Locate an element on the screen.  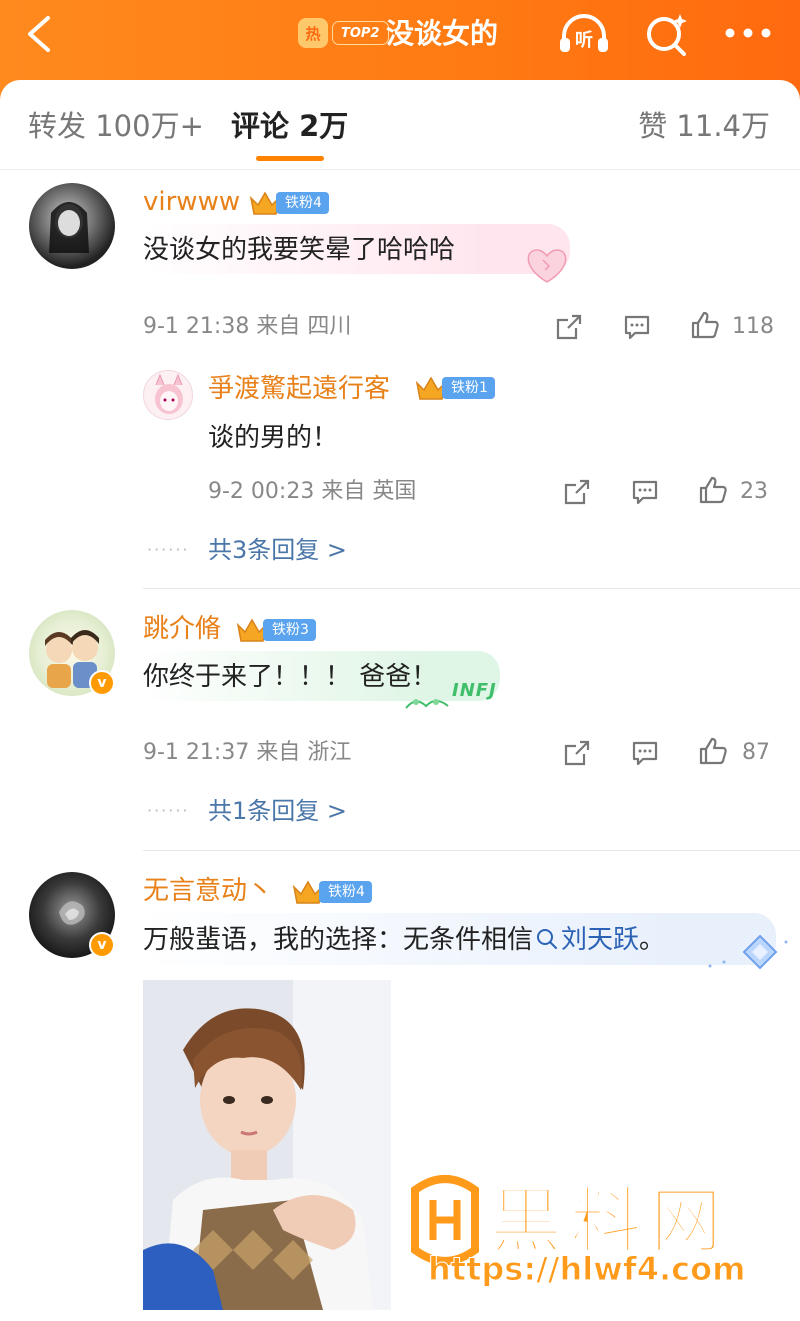
comment-text-after: 。 is located at coordinates (652, 940).